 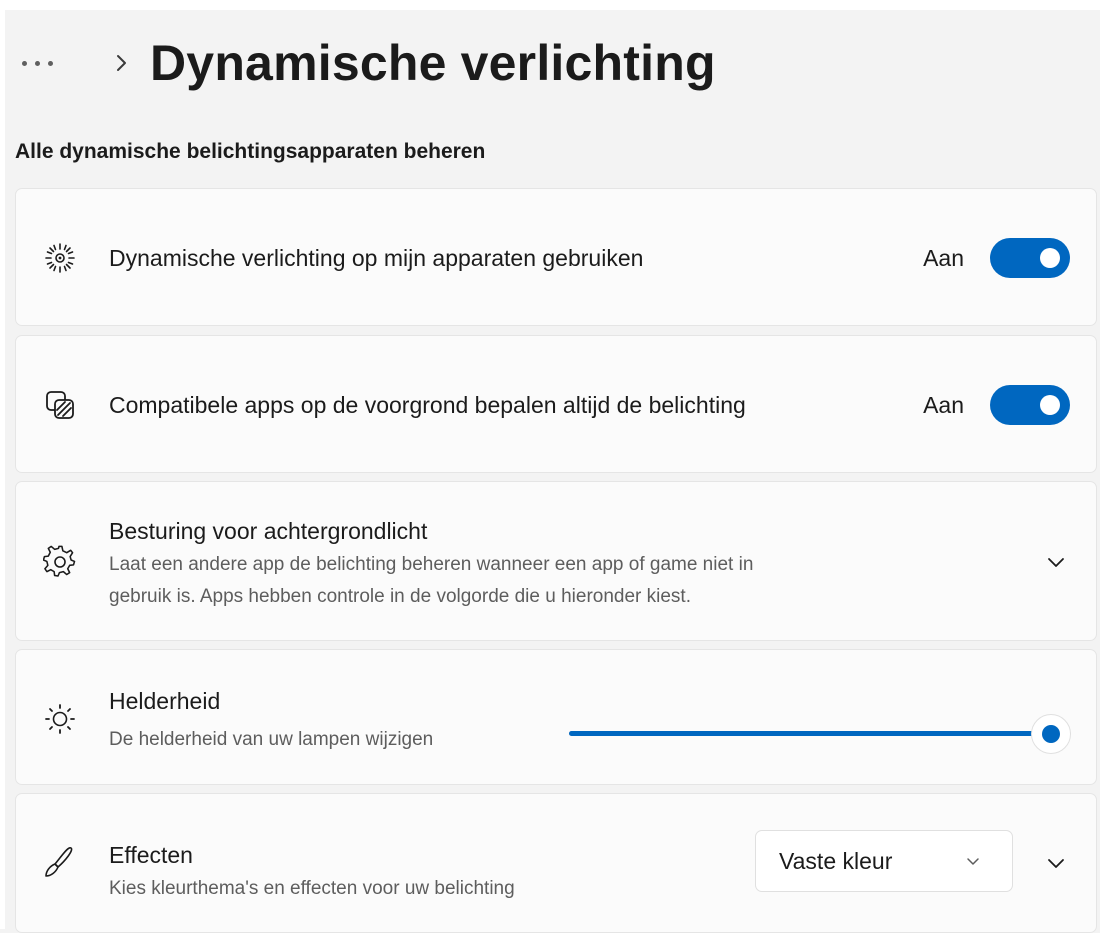 I want to click on setting-description: De helderheid van uw lampen wijzigen, so click(x=271, y=739).